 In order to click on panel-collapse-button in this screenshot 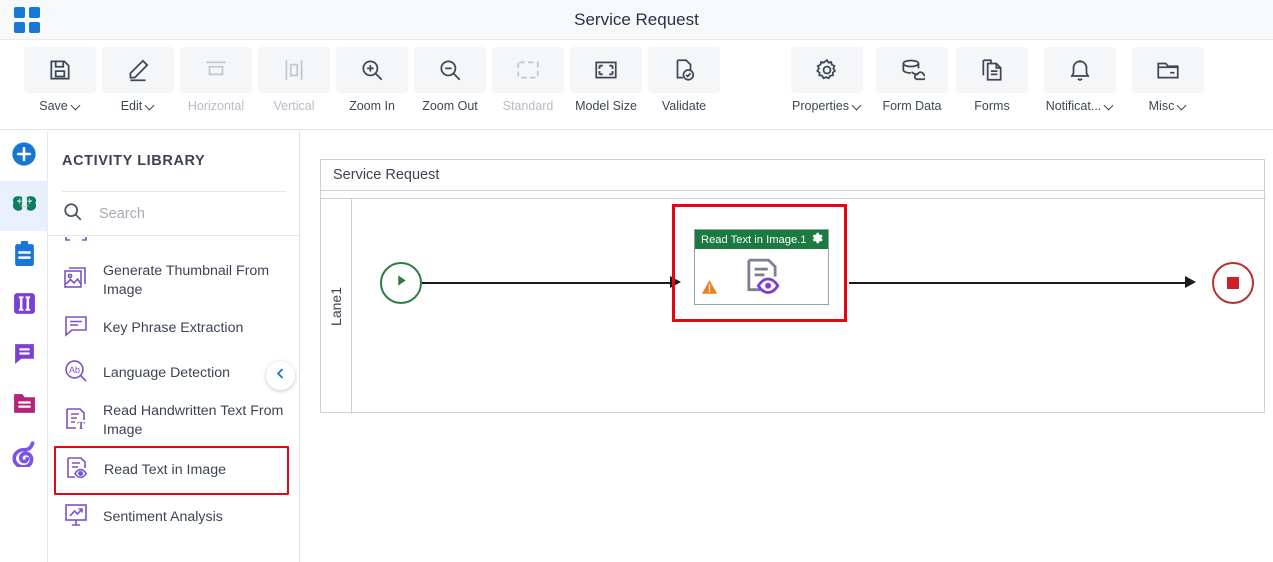, I will do `click(280, 375)`.